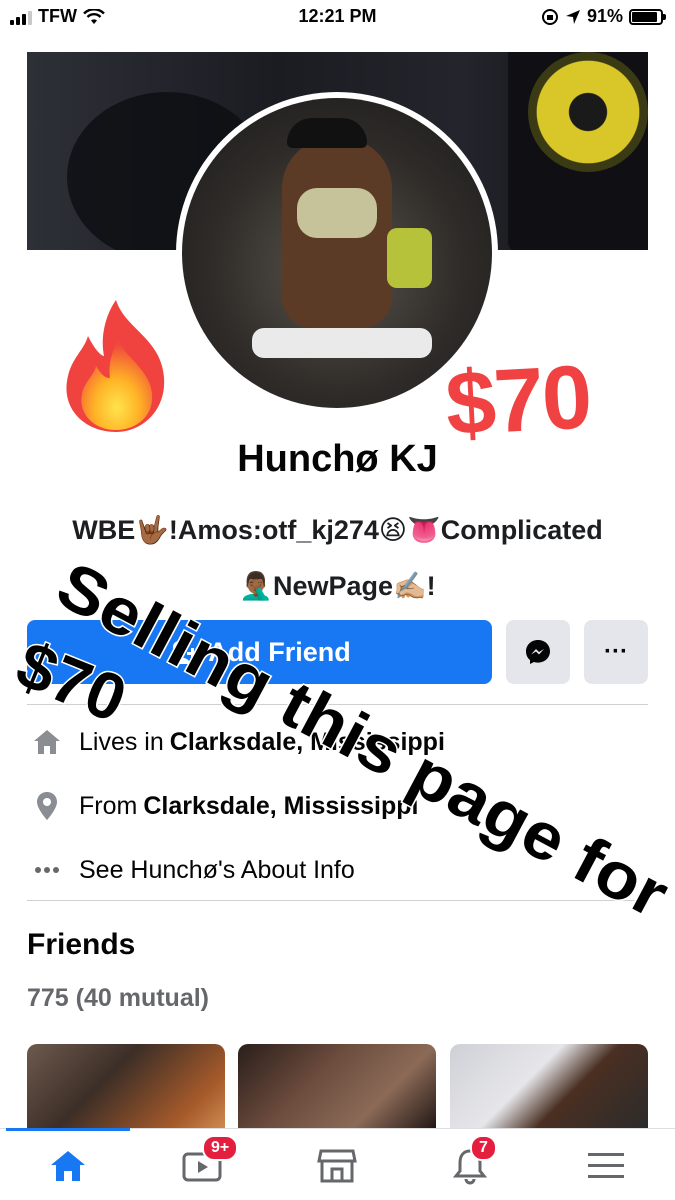 The image size is (675, 1200). I want to click on nav-home, so click(68, 1166).